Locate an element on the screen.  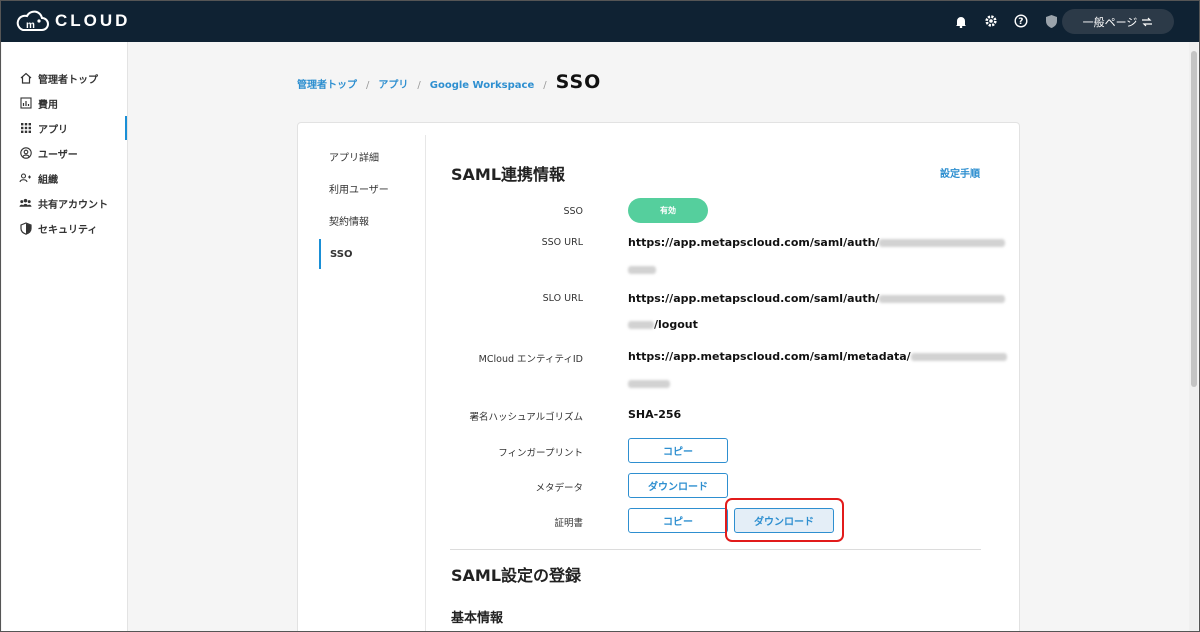
sidebar-item-organization: 組織 is located at coordinates (64, 178).